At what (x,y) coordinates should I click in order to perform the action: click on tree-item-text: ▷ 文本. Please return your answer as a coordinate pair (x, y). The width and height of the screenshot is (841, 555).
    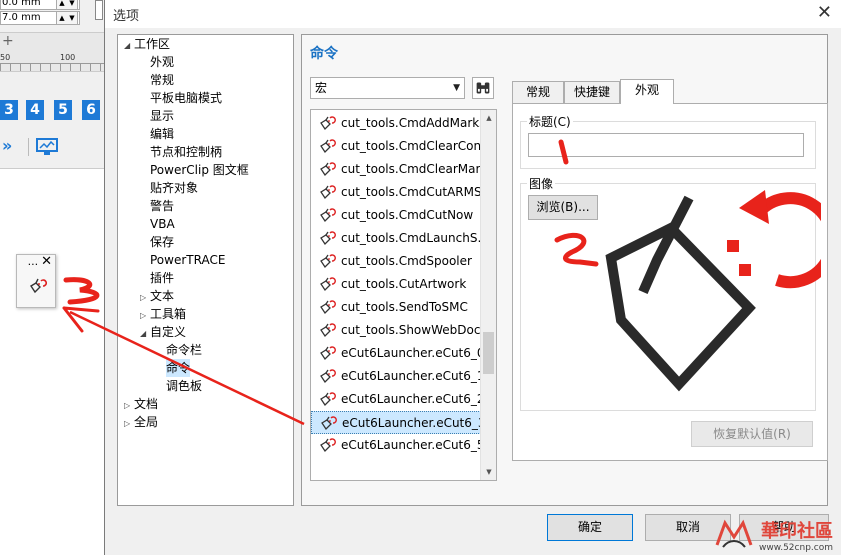
    Looking at the image, I should click on (157, 297).